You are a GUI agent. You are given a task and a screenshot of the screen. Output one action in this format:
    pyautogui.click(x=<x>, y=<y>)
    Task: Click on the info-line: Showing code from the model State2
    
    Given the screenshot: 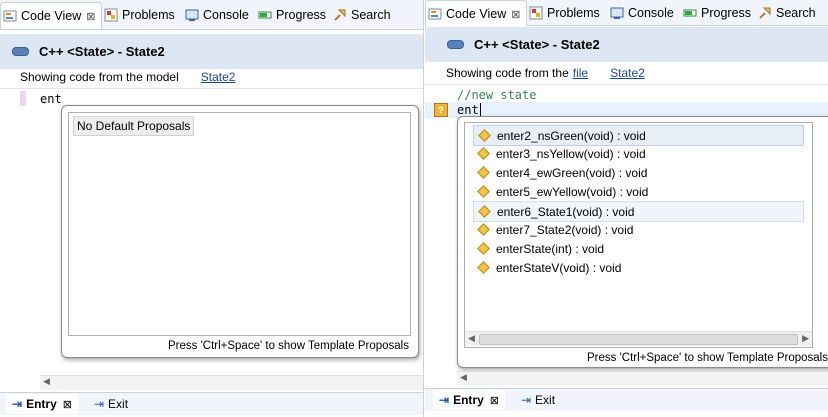 What is the action you would take?
    pyautogui.click(x=211, y=77)
    